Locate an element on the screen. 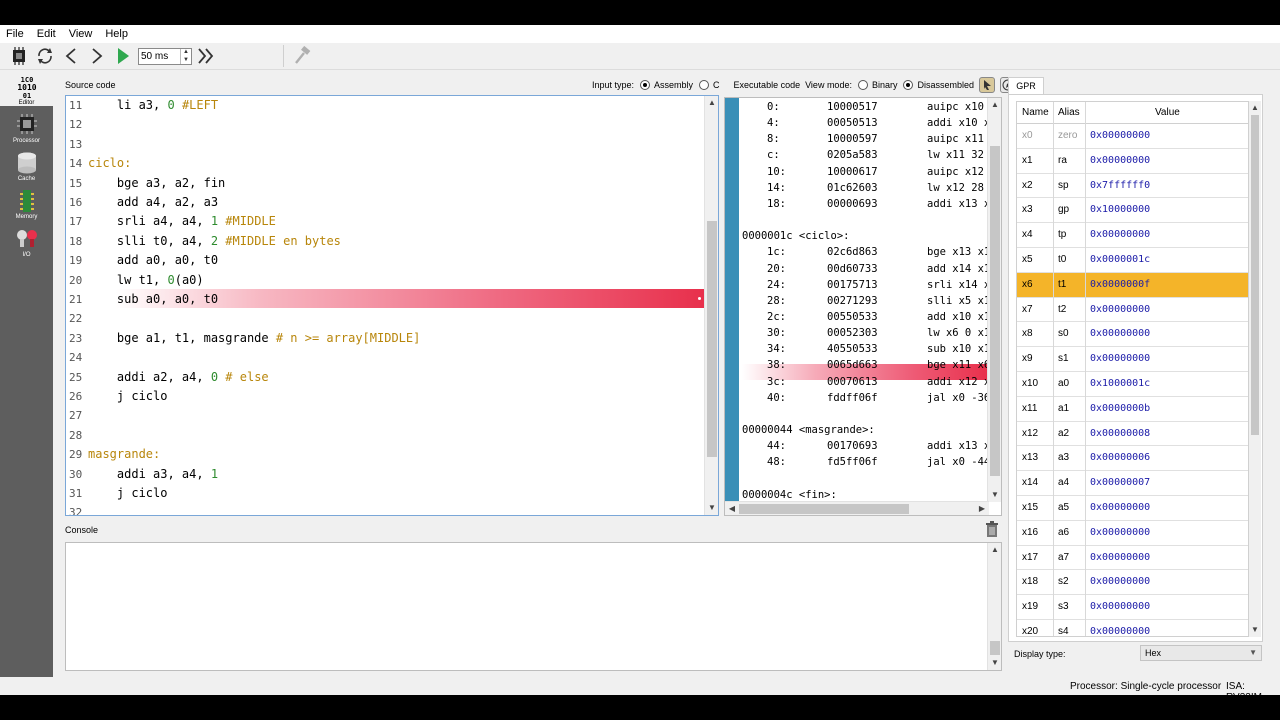  code-line: 26 j ciclo is located at coordinates (386, 396).